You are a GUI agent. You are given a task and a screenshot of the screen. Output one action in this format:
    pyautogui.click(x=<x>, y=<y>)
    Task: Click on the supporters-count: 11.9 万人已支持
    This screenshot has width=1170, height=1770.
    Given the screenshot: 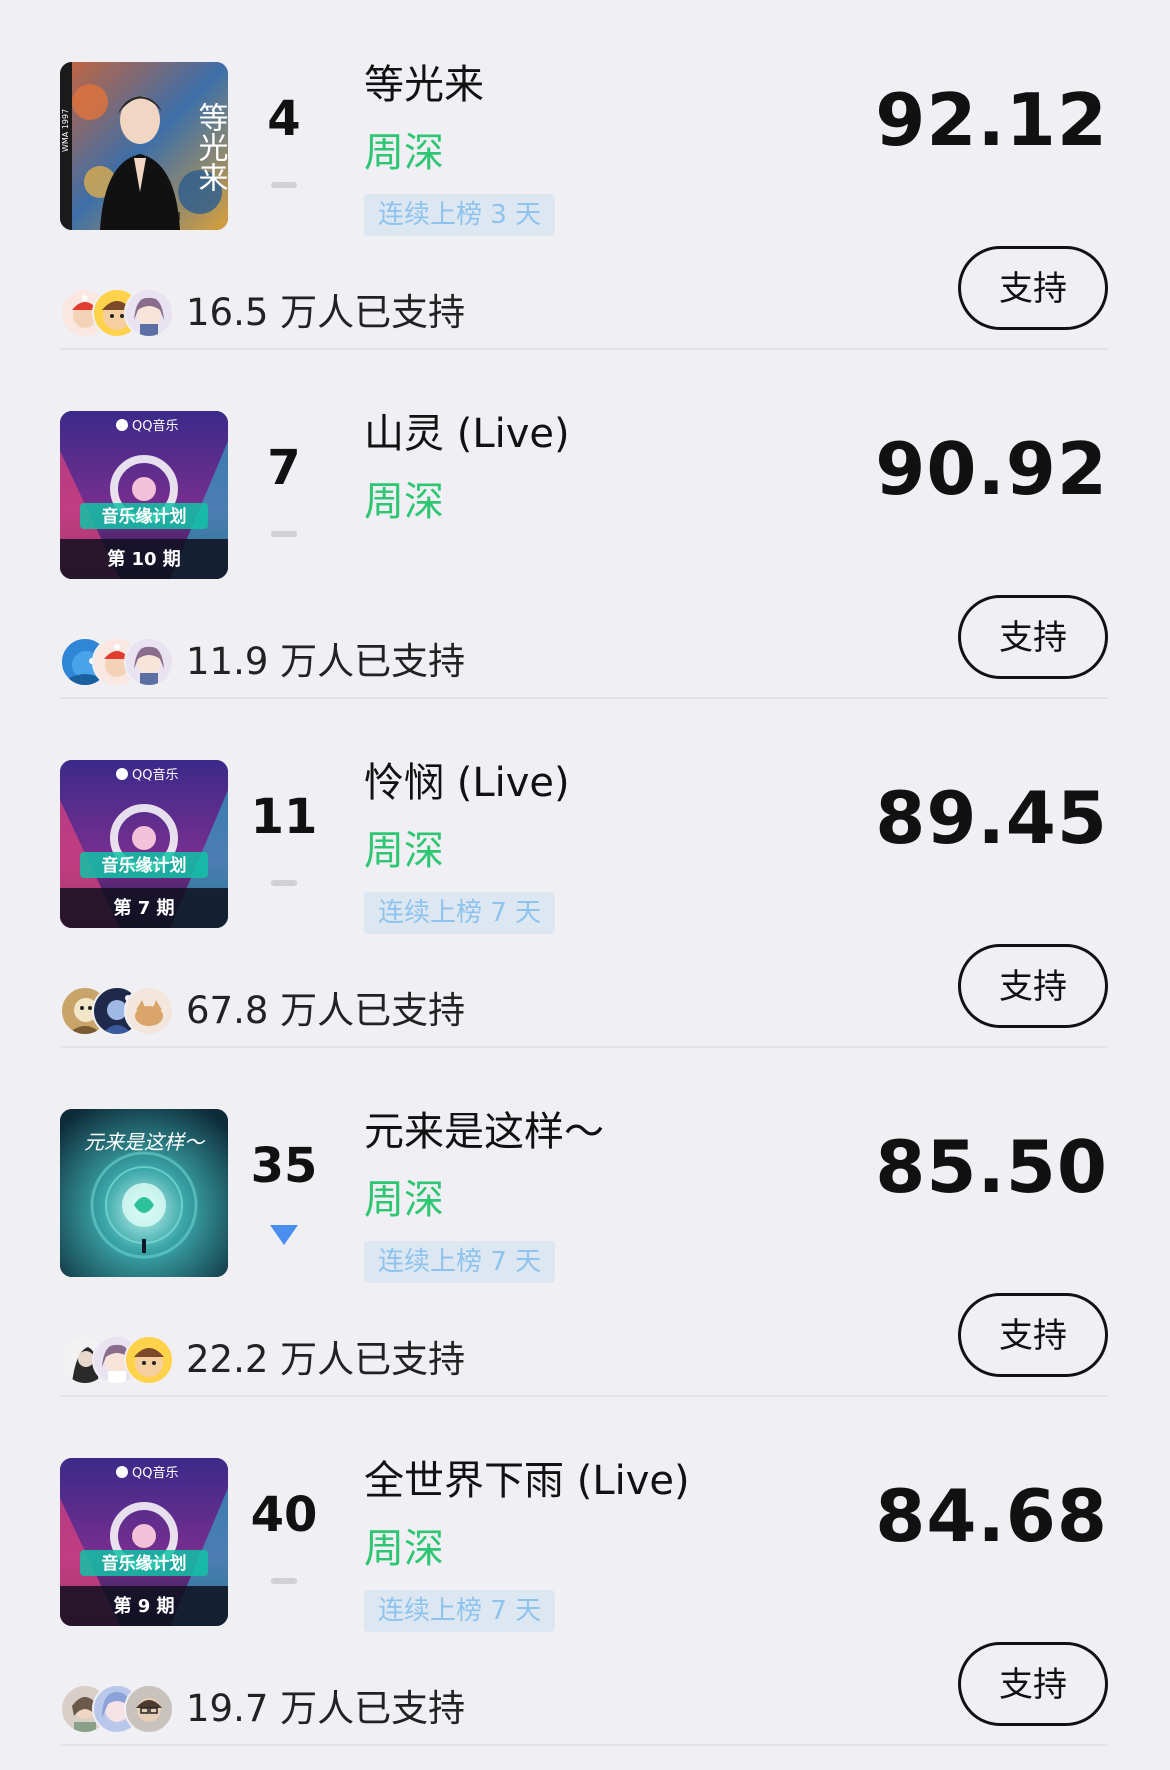 What is the action you would take?
    pyautogui.click(x=326, y=661)
    